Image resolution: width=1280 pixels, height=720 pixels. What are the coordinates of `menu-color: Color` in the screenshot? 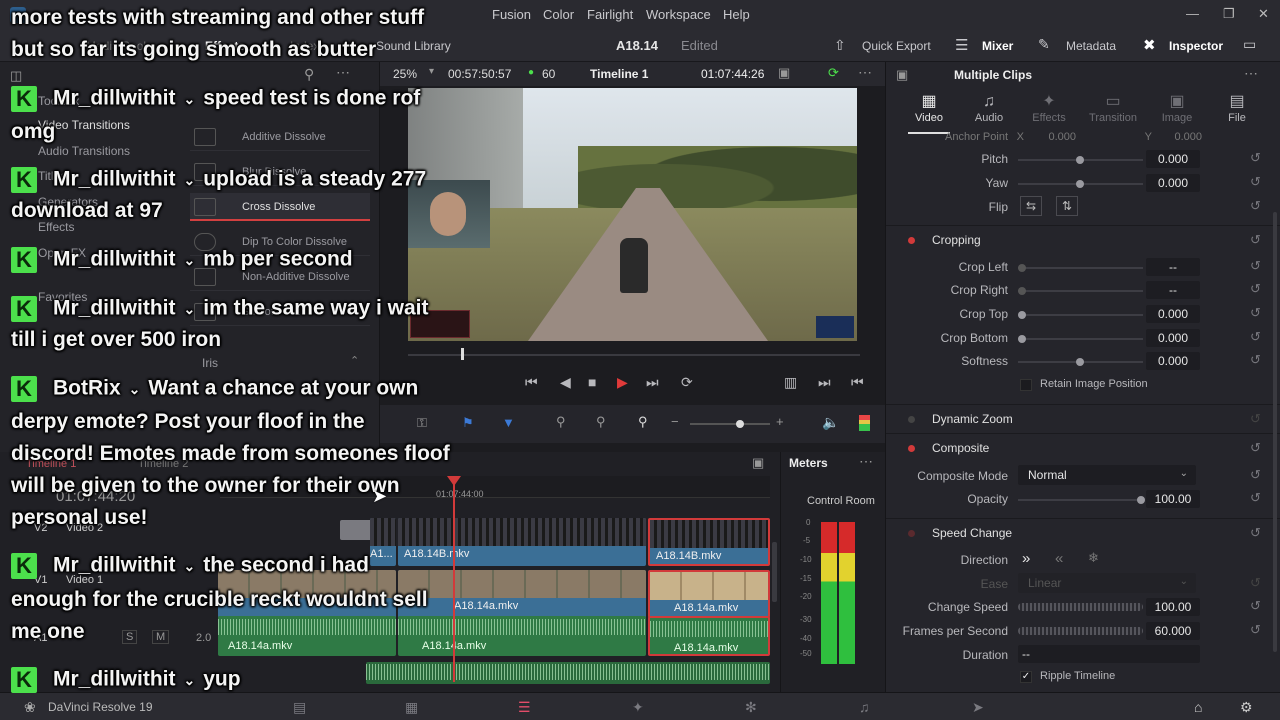 It's located at (558, 14).